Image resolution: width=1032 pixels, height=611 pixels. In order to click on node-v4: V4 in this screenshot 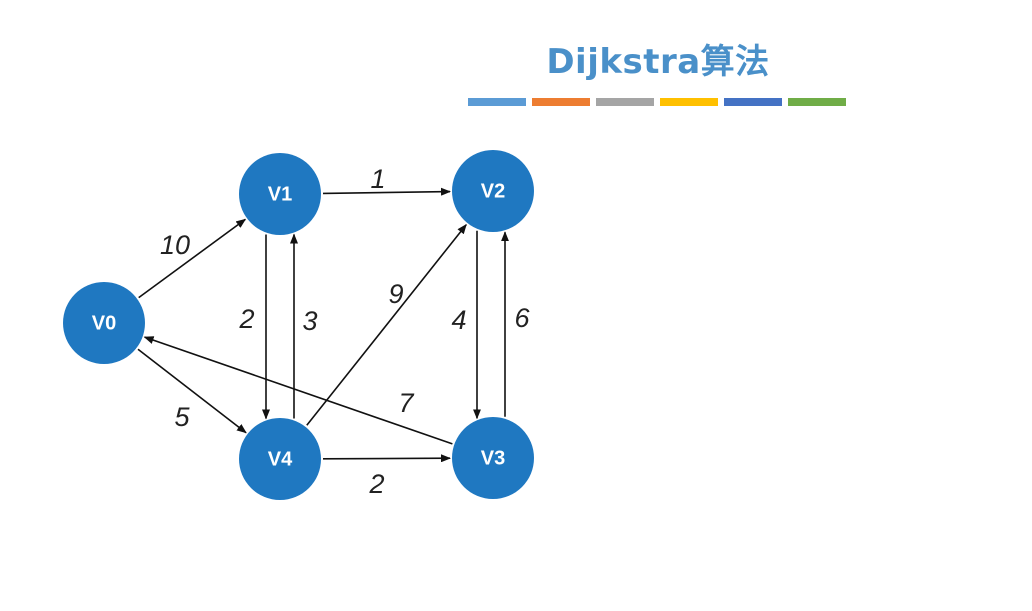, I will do `click(280, 459)`.